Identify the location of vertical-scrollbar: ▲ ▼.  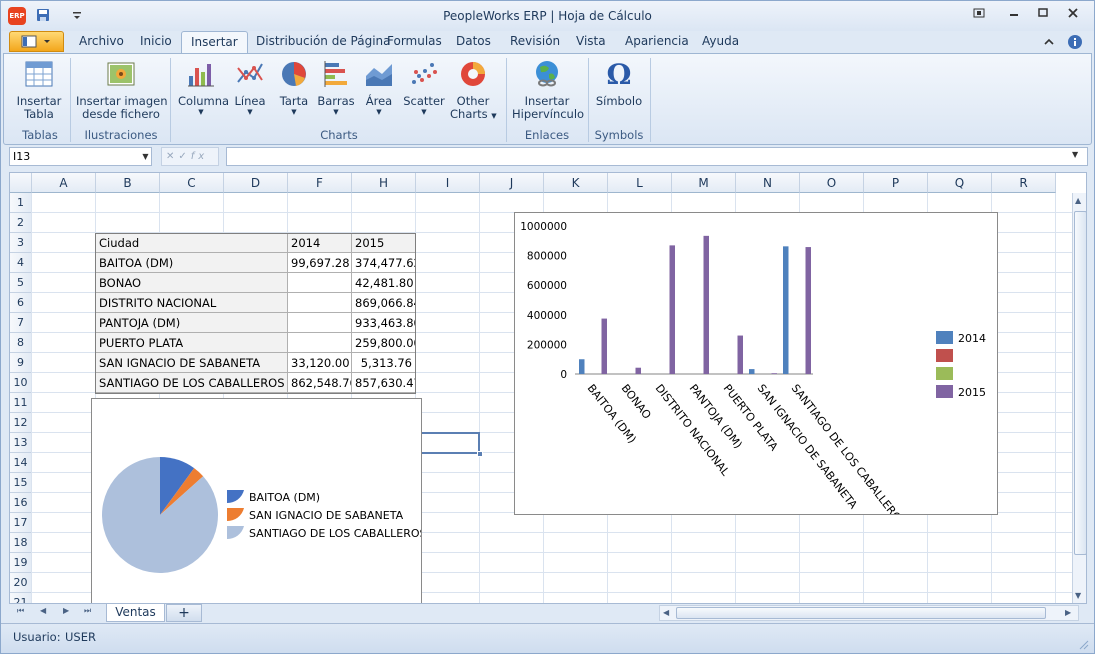
(1079, 398).